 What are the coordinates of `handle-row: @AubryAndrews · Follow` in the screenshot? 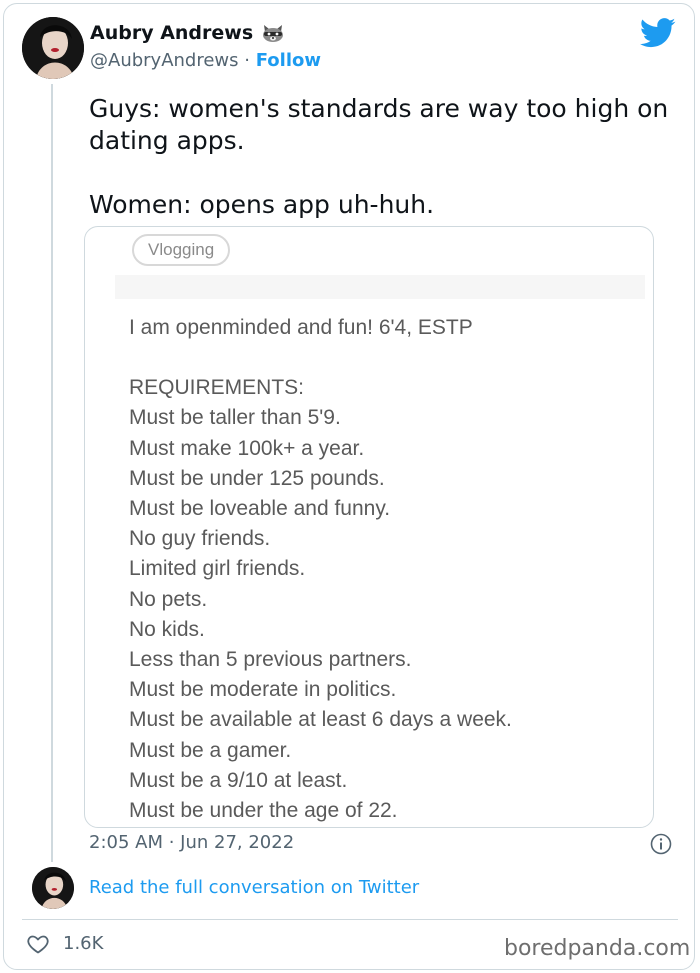 It's located at (205, 60).